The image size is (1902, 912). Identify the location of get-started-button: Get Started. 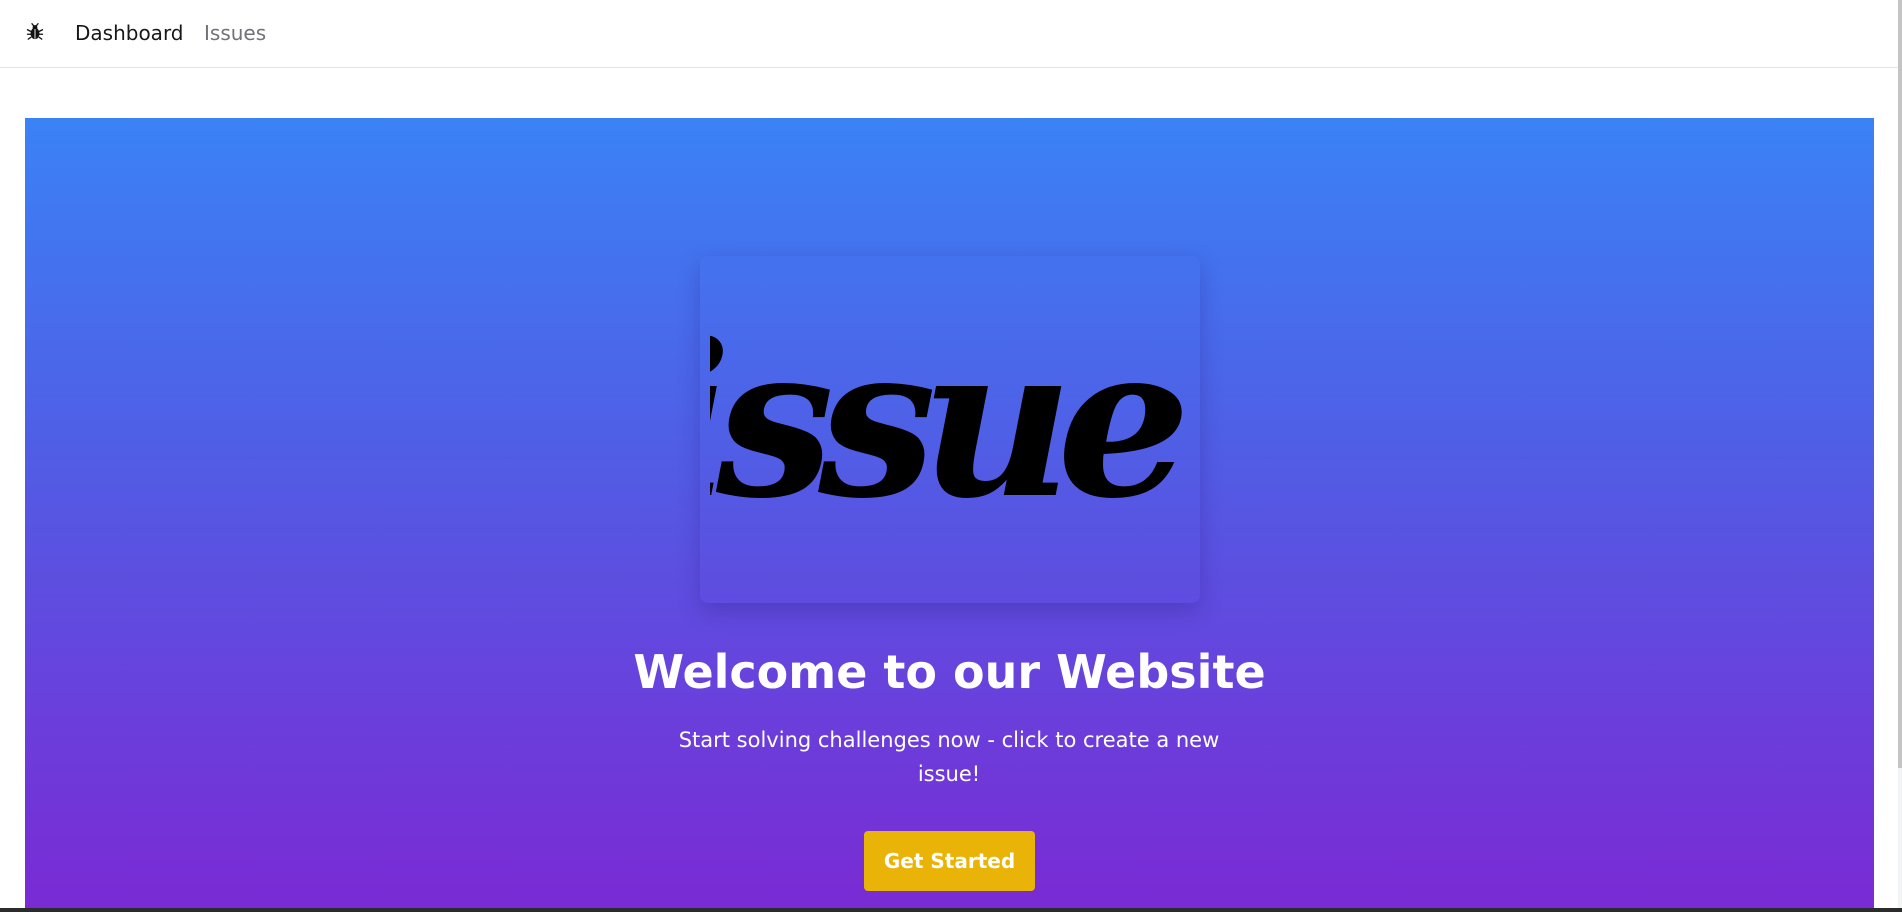
(949, 861).